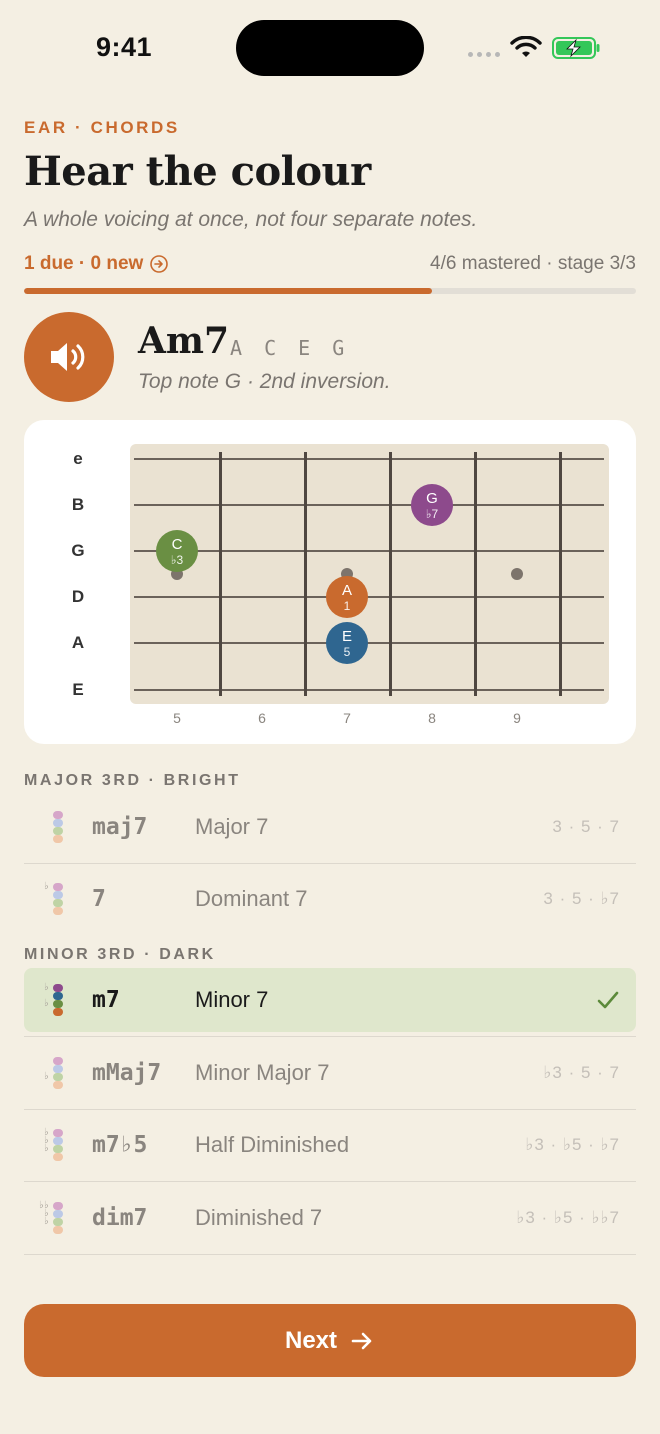  Describe the element at coordinates (127, 1073) in the screenshot. I see `chord-symbol: mMaj7` at that location.